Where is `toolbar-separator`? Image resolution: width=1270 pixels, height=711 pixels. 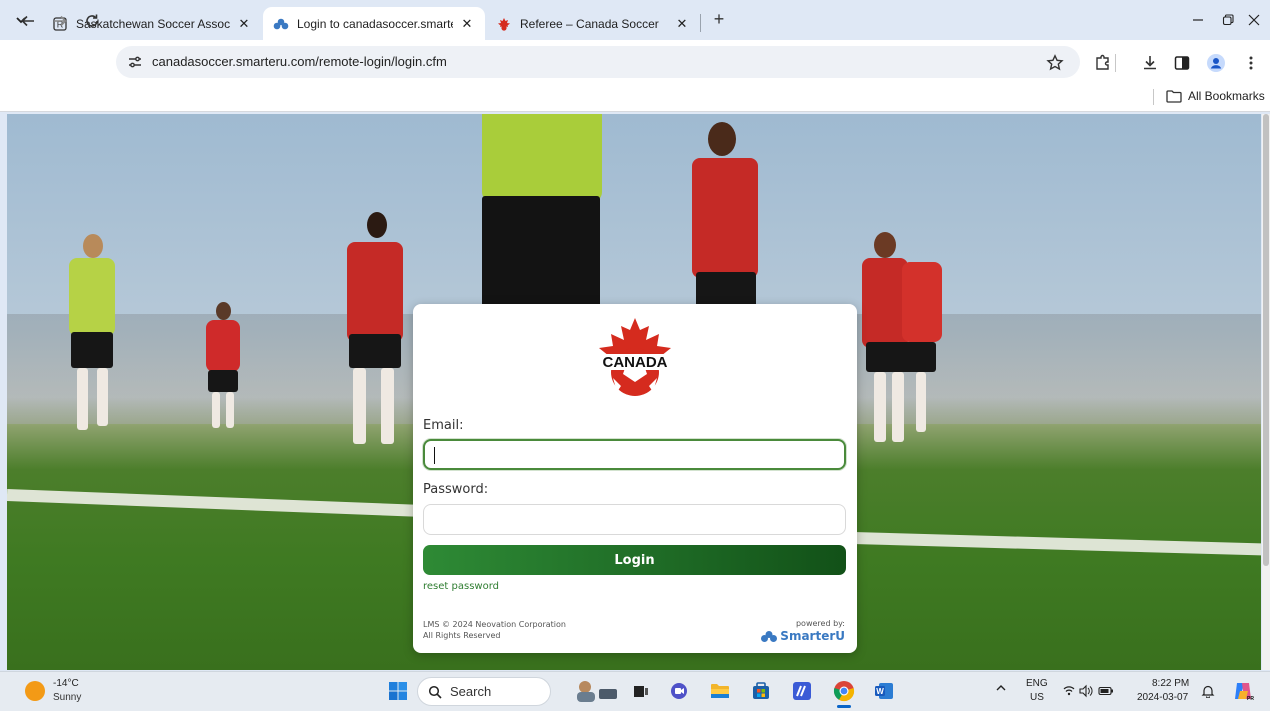
toolbar-separator is located at coordinates (1115, 63).